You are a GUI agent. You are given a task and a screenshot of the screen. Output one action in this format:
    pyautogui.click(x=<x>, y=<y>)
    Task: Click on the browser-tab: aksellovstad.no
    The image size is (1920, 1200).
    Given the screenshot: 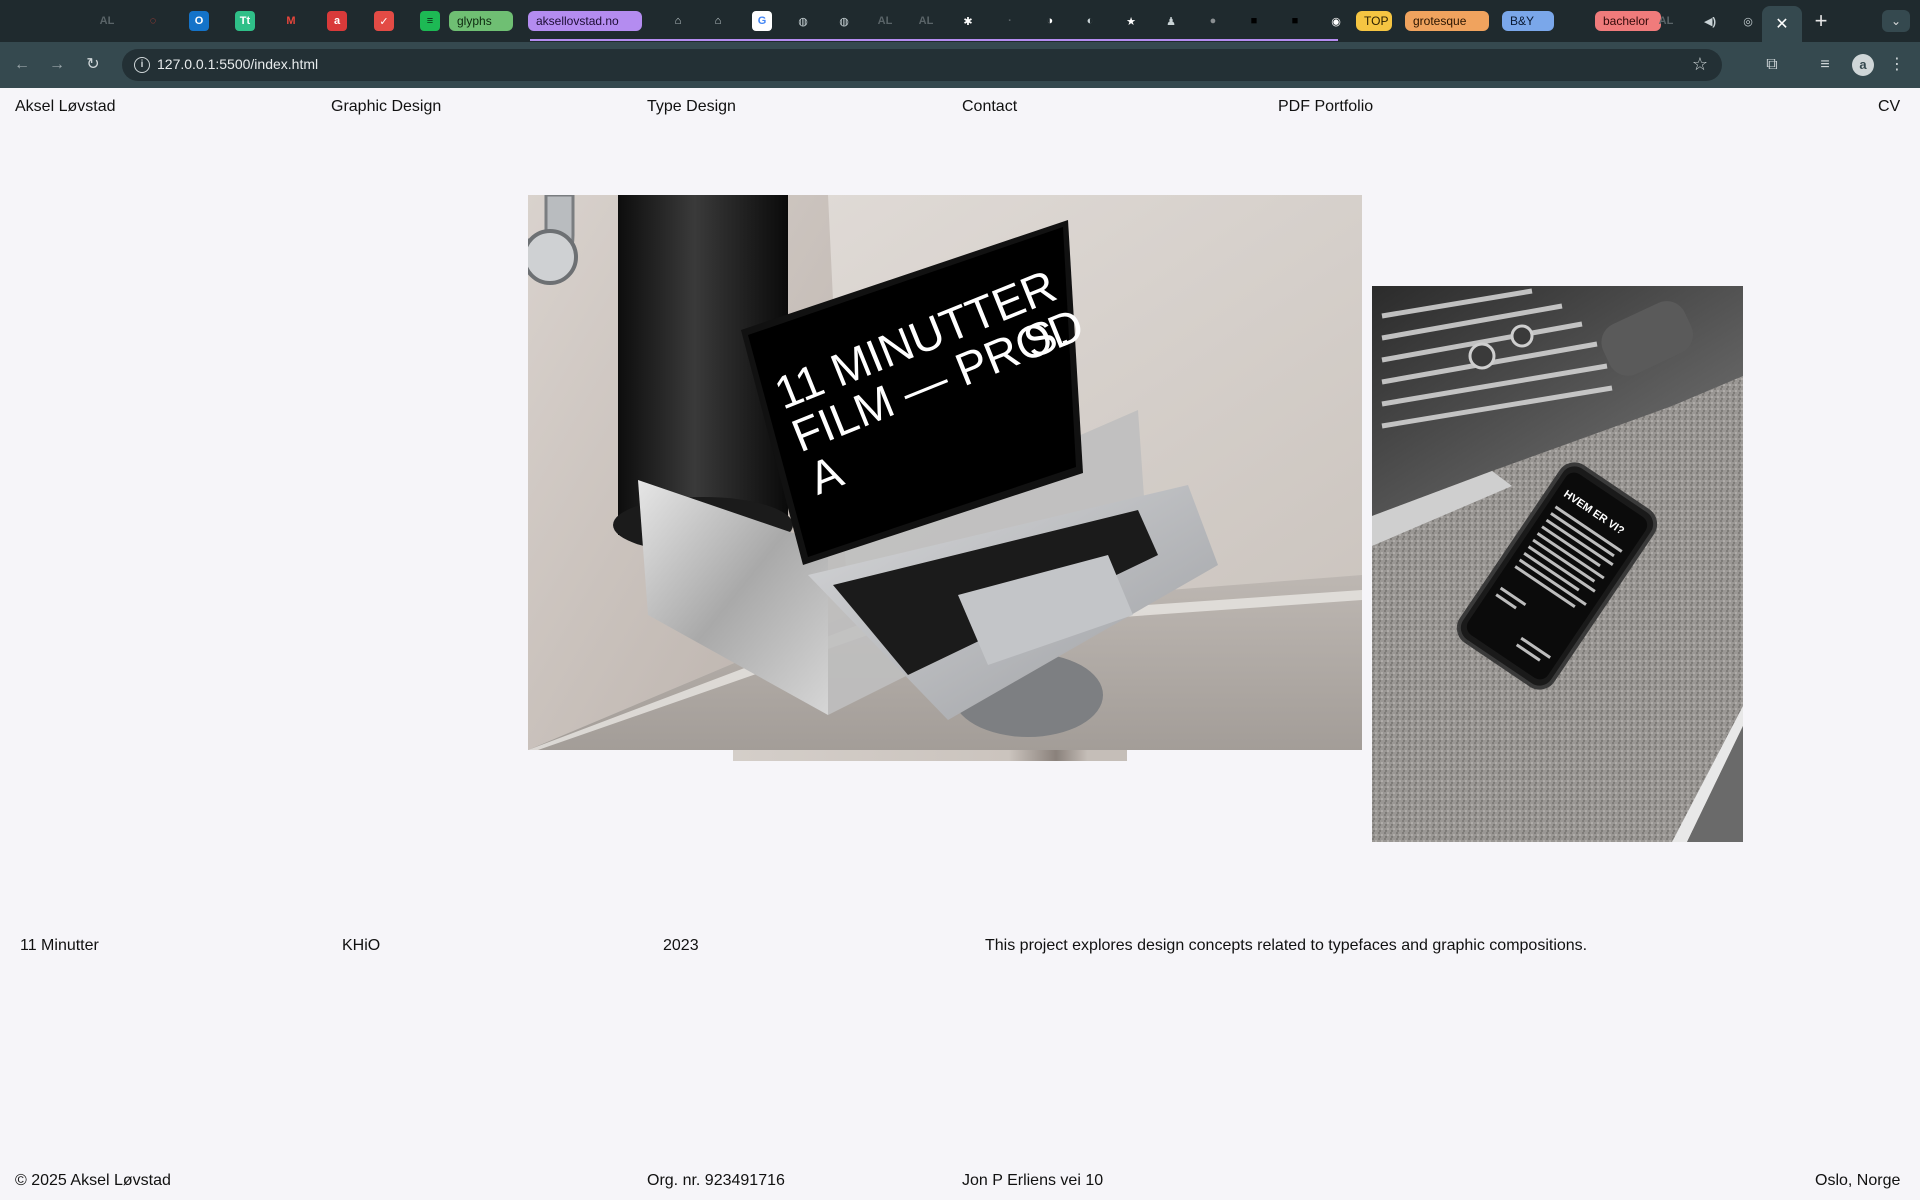 What is the action you would take?
    pyautogui.click(x=585, y=21)
    